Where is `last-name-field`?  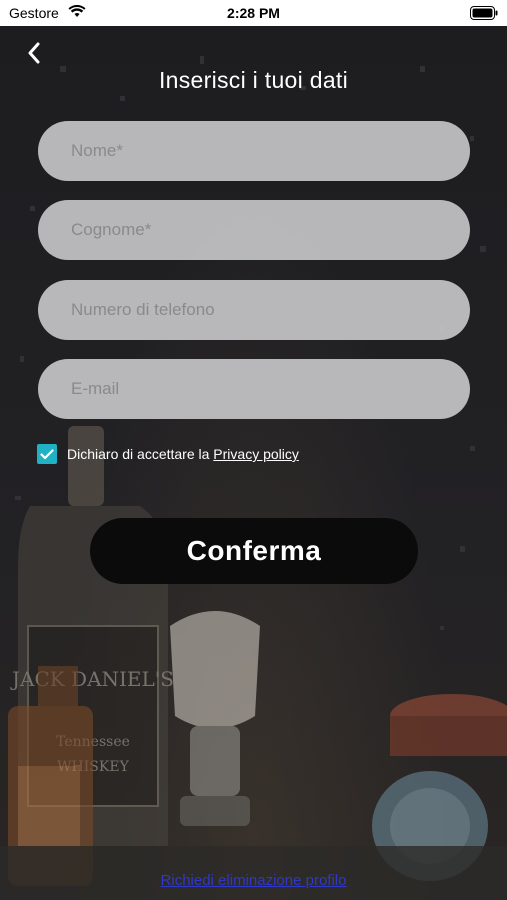
last-name-field is located at coordinates (254, 230).